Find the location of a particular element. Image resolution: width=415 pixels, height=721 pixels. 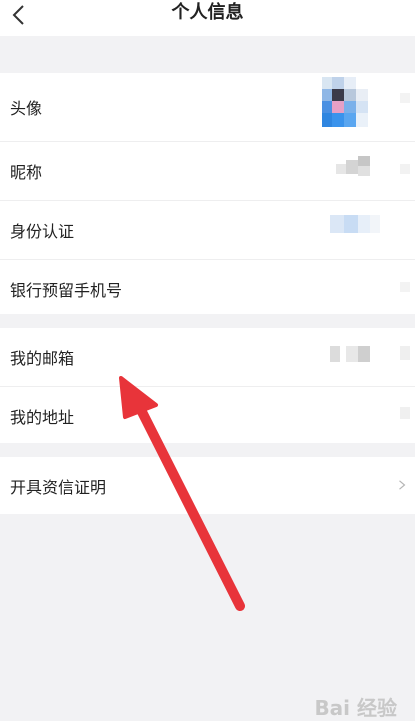

row-label: 身份认证 is located at coordinates (42, 231).